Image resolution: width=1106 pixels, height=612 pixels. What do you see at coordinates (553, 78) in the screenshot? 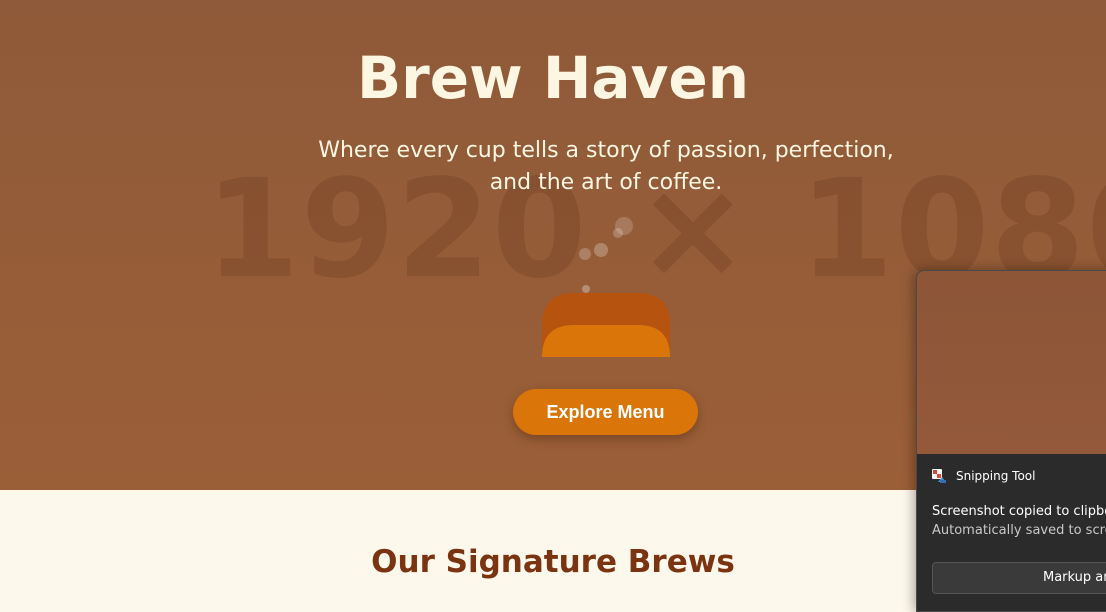
I see `hero-title: Brew Haven` at bounding box center [553, 78].